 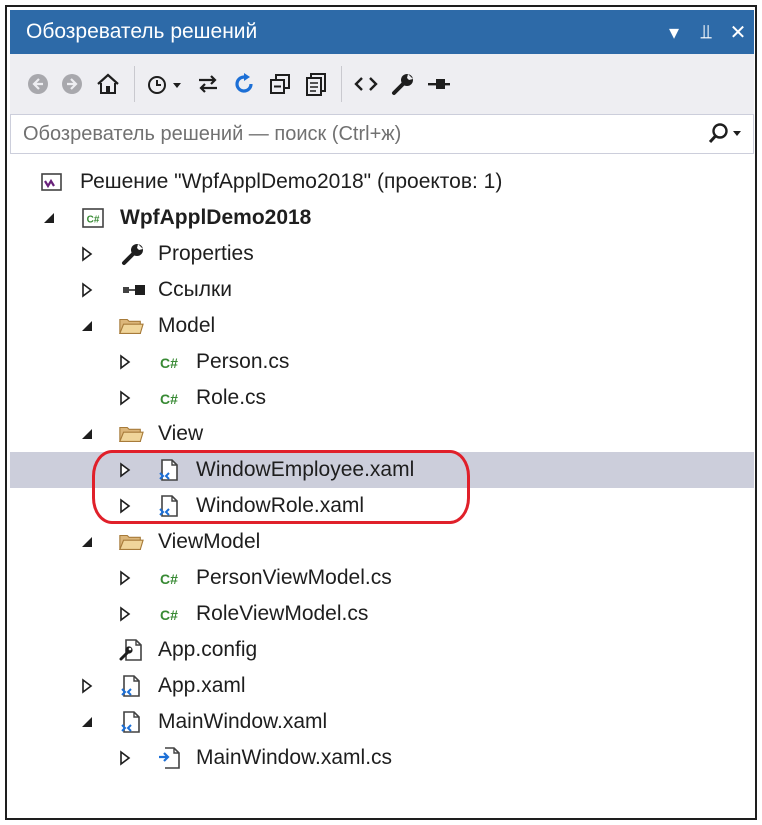 I want to click on view-folder-label: View, so click(x=181, y=433).